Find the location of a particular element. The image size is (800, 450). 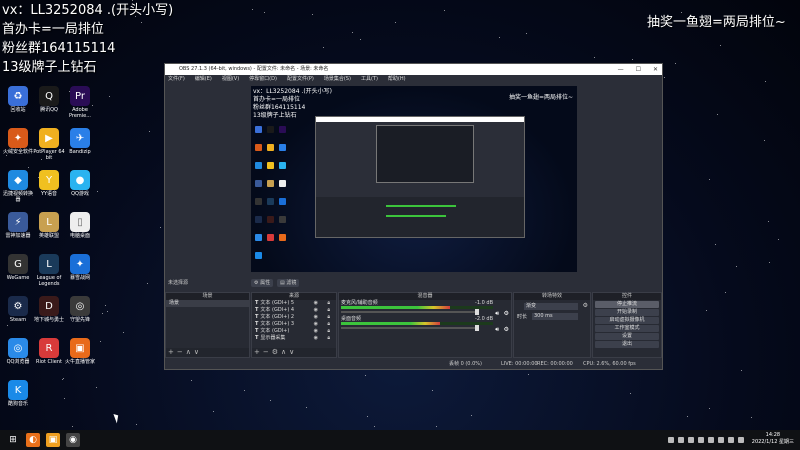

filters-button: ▤ 滤镜 is located at coordinates (288, 283).